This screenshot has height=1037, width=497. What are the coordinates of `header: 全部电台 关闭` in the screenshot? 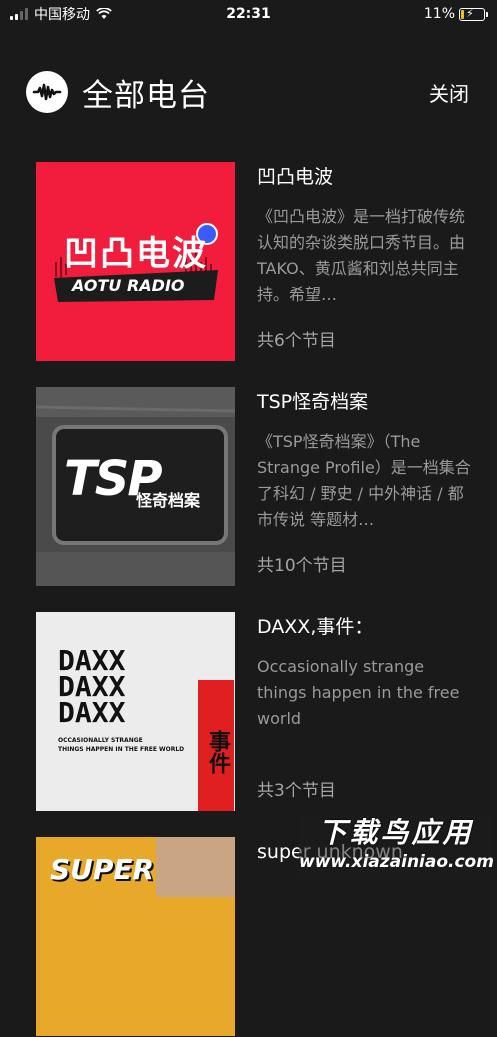 It's located at (248, 92).